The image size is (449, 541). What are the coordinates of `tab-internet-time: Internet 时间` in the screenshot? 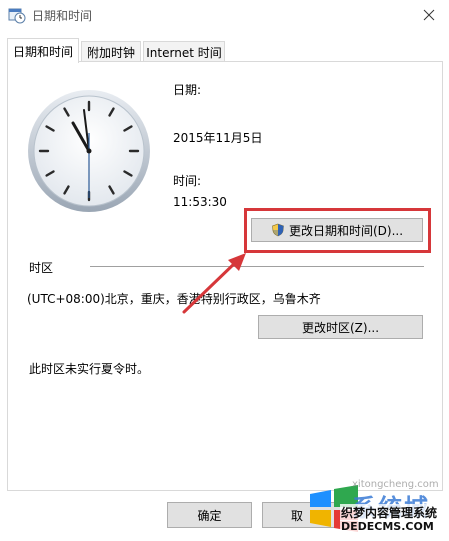 It's located at (184, 51).